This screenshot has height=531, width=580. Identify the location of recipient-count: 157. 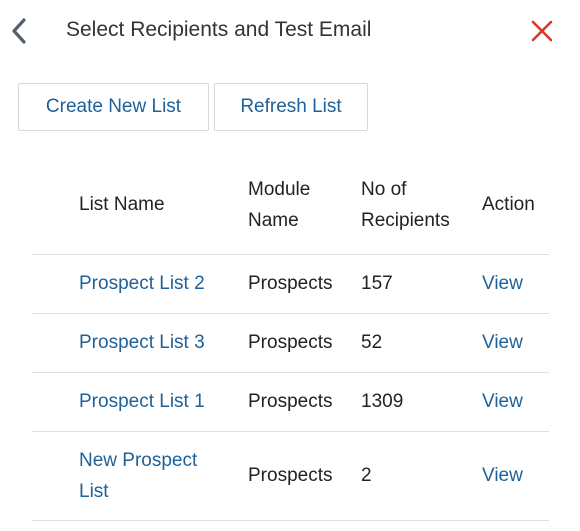
(377, 283).